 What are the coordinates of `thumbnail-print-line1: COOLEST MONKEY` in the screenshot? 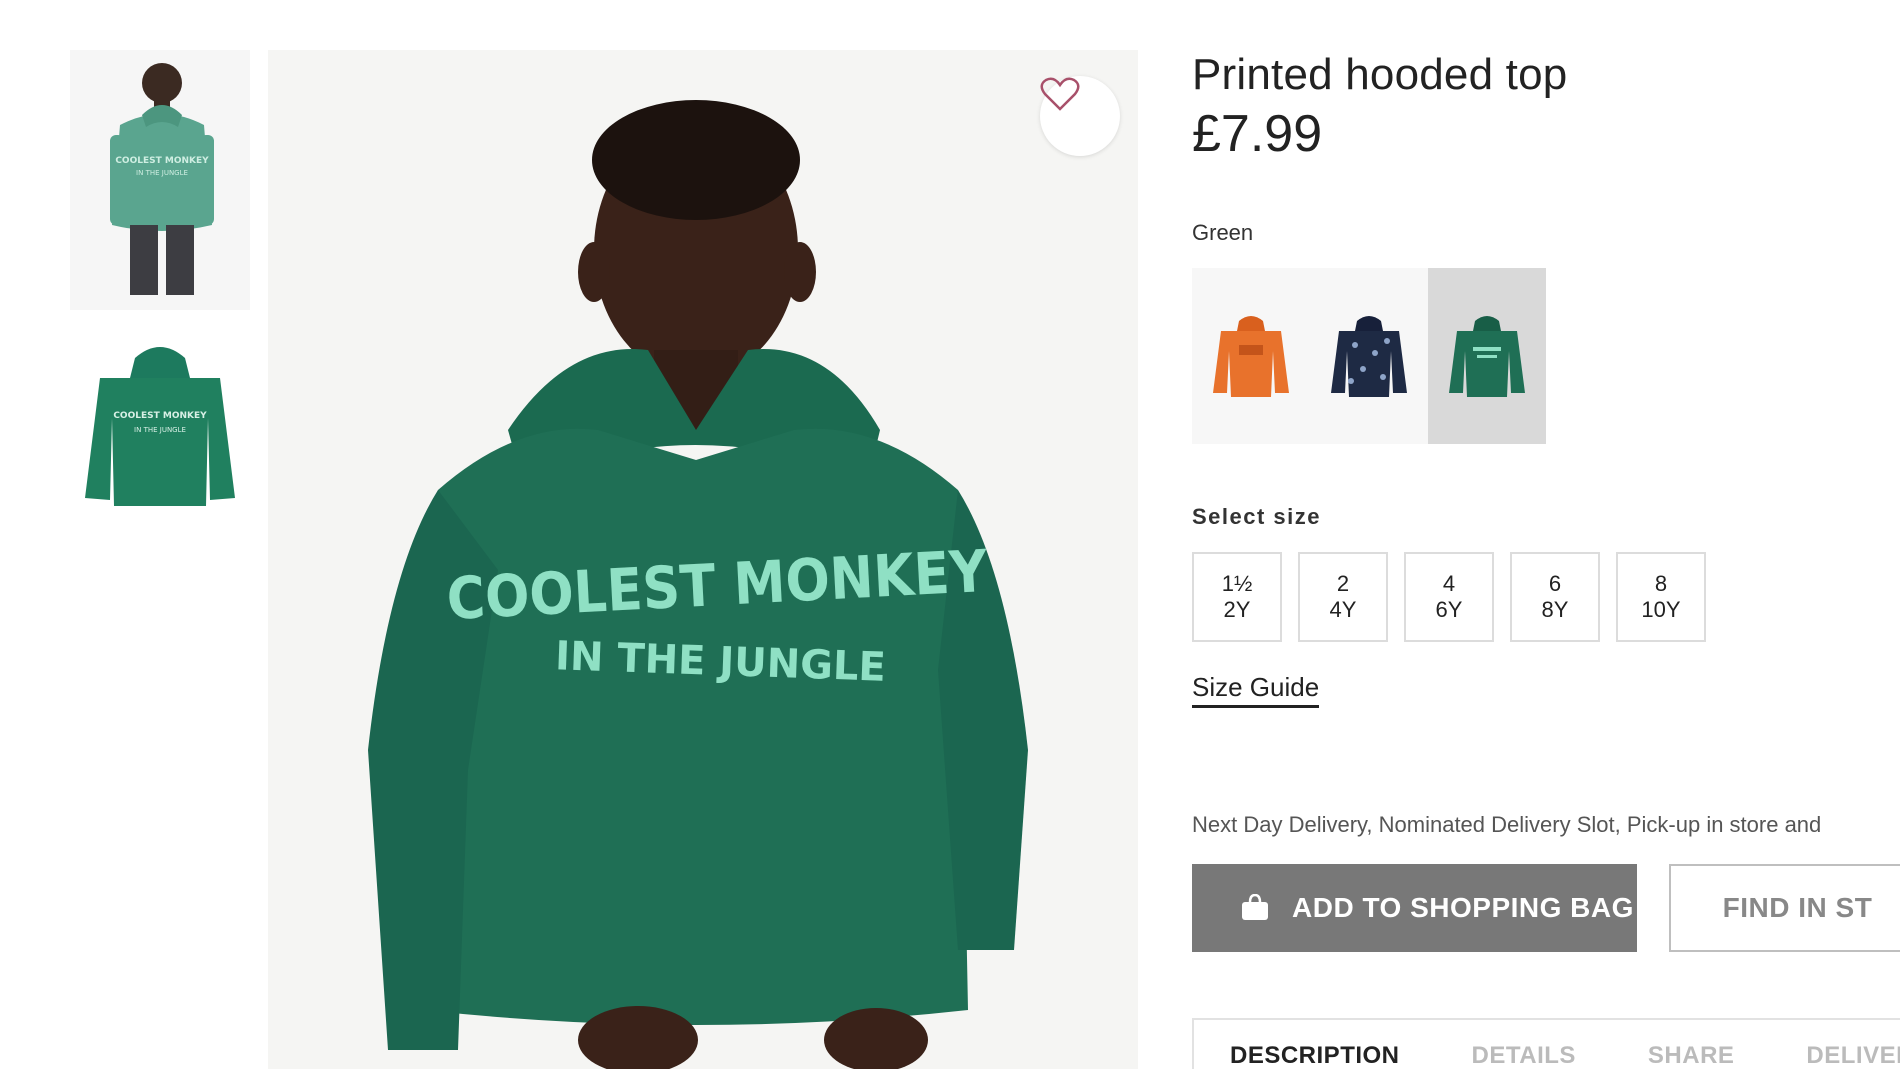 It's located at (162, 161).